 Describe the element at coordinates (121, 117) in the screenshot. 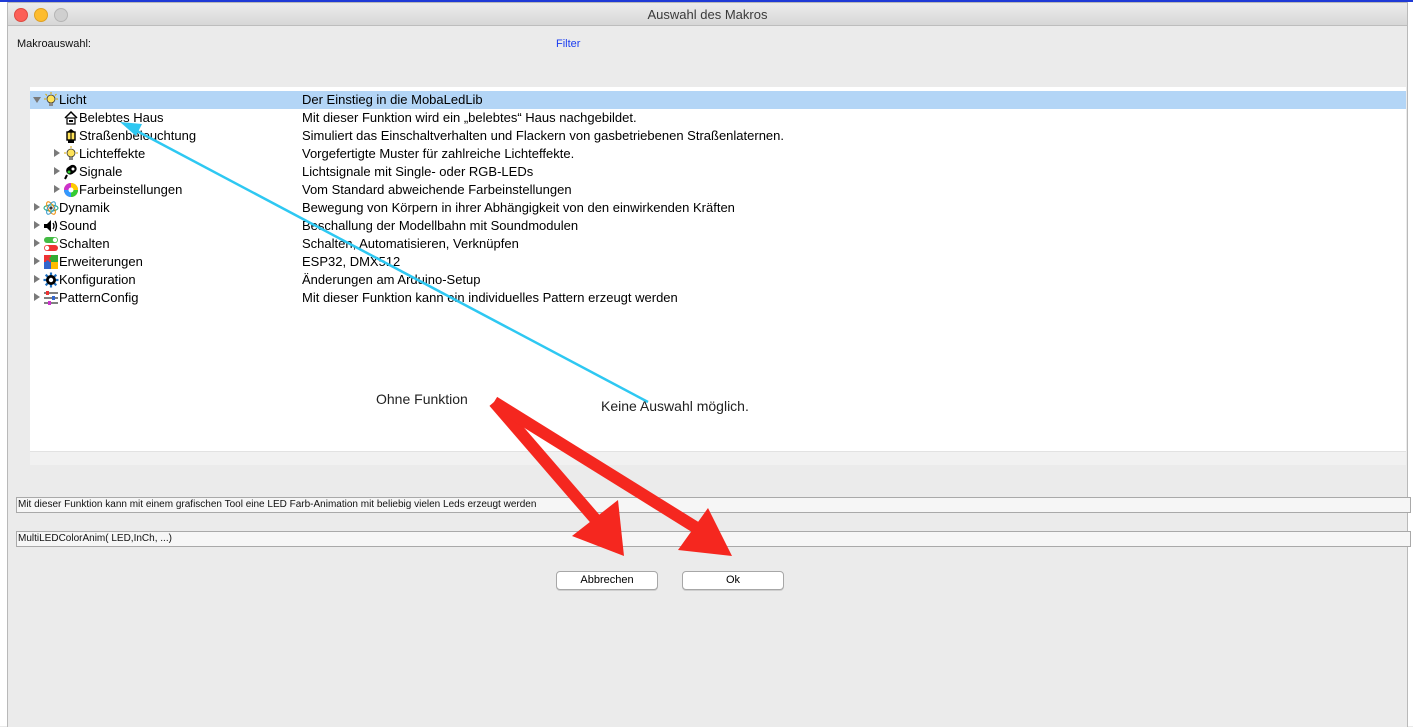

I see `tree-row-label: Belebtes Haus` at that location.